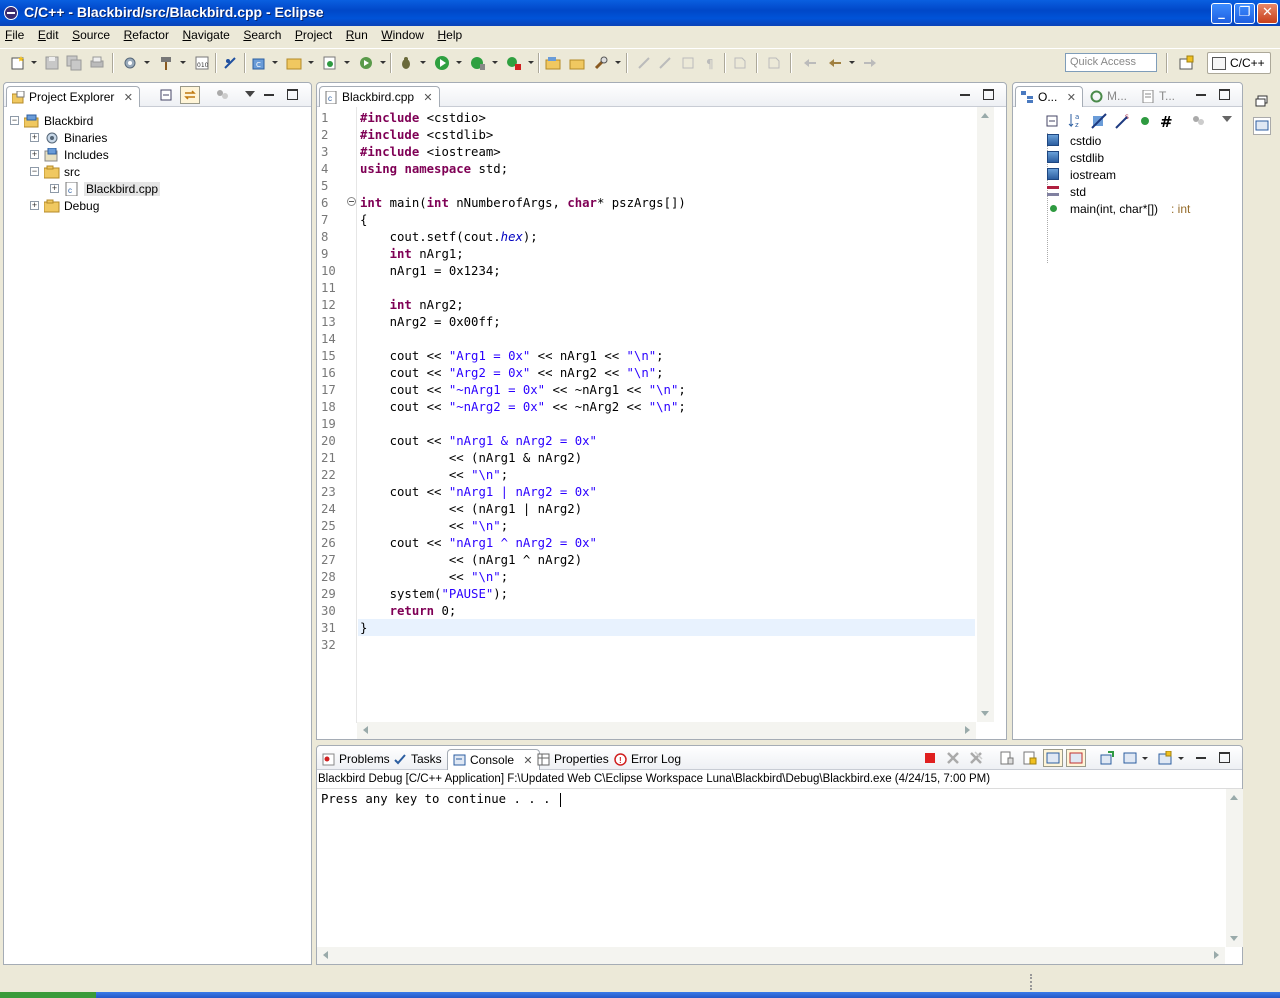 The height and width of the screenshot is (998, 1280). I want to click on print-icon, so click(97, 63).